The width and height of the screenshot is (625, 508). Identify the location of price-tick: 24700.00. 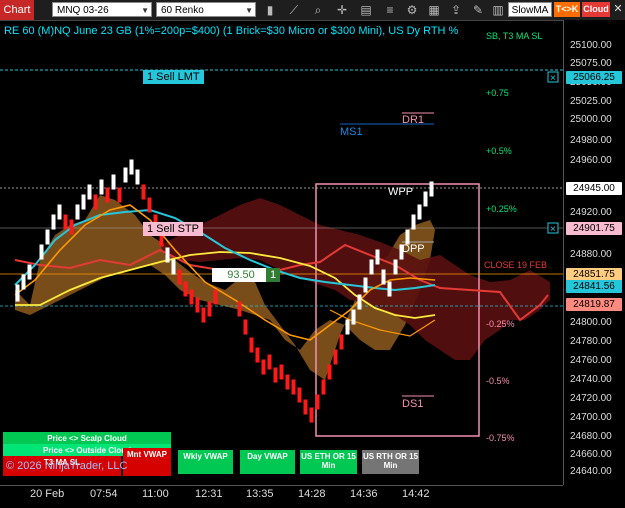
(591, 417).